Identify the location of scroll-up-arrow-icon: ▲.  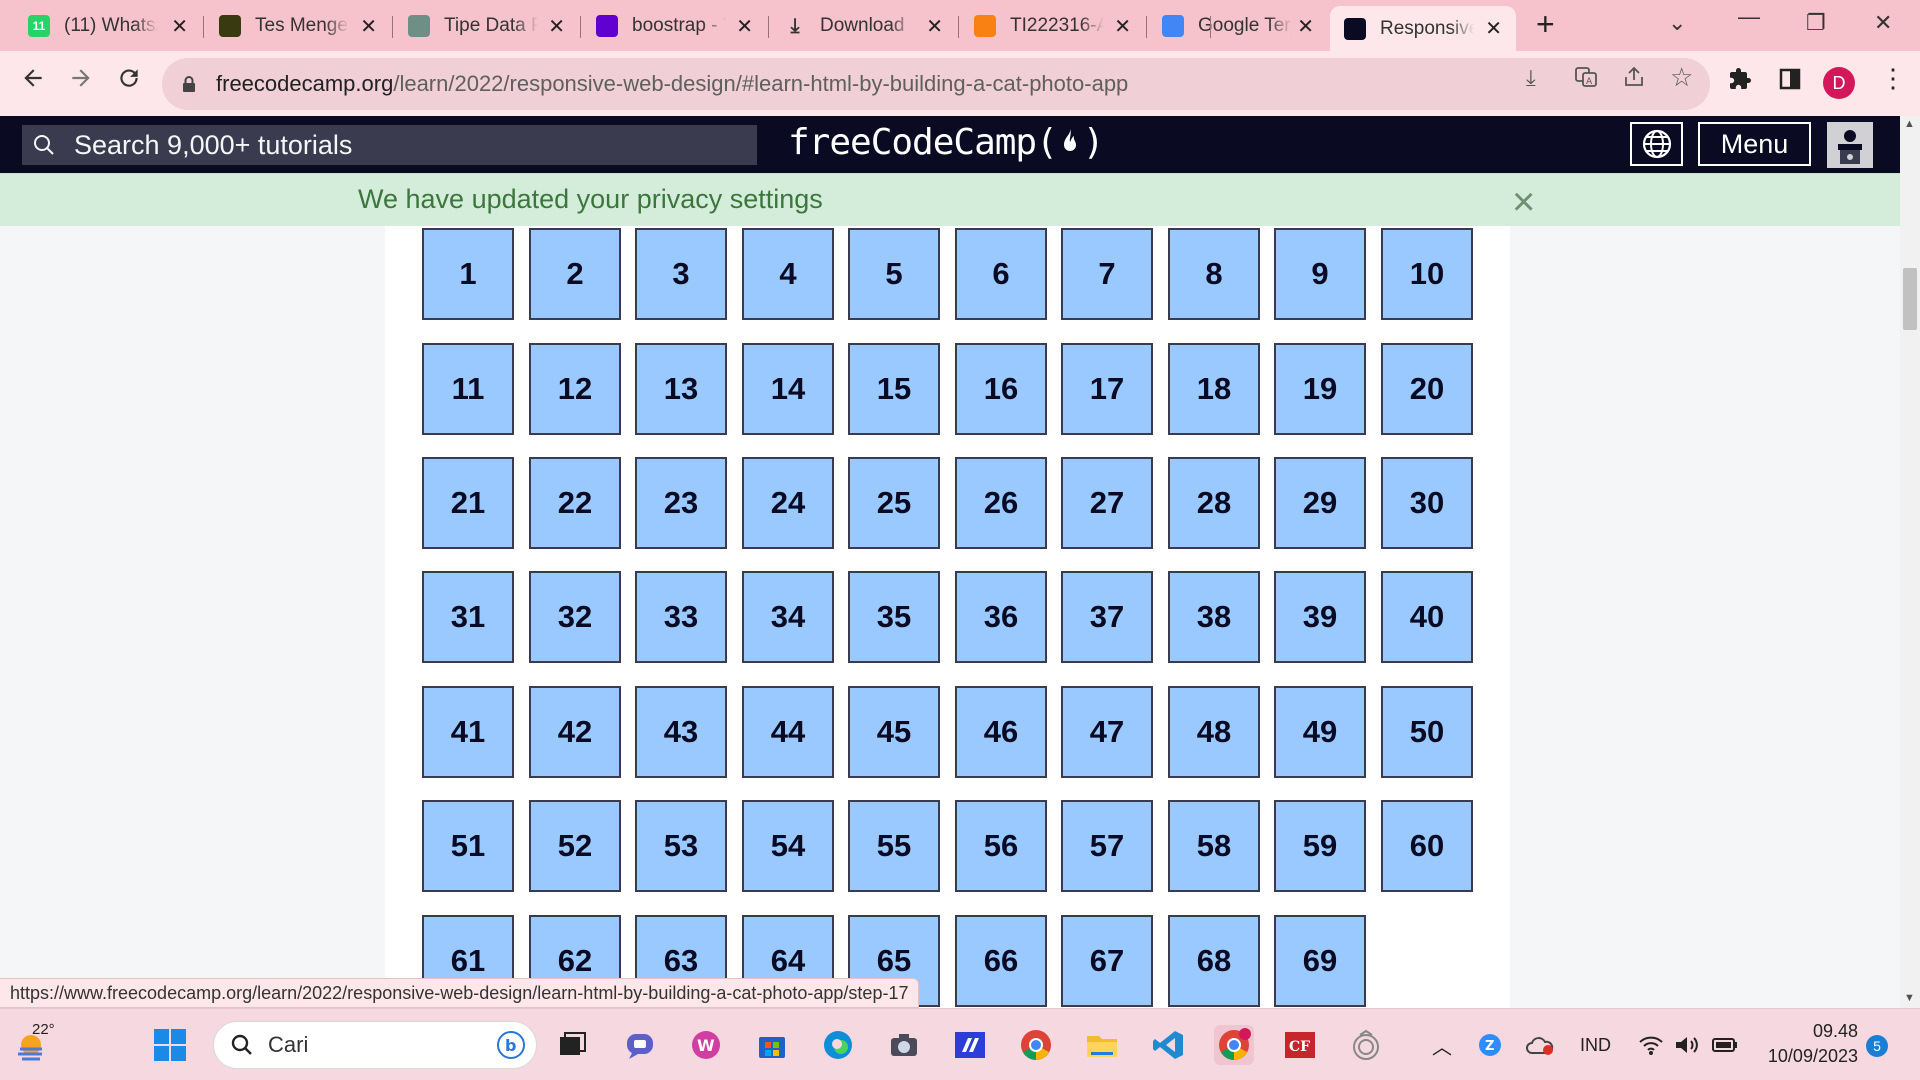
(1909, 124).